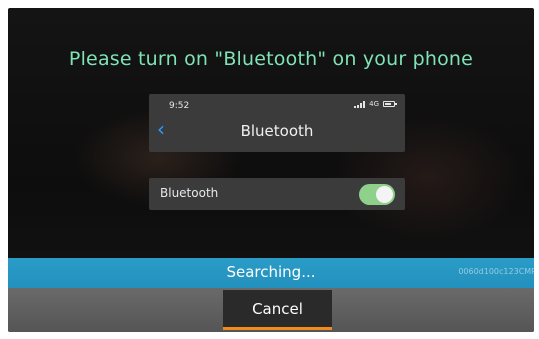 The height and width of the screenshot is (339, 539). What do you see at coordinates (277, 194) in the screenshot?
I see `bluetooth-setting-row: Bluetooth` at bounding box center [277, 194].